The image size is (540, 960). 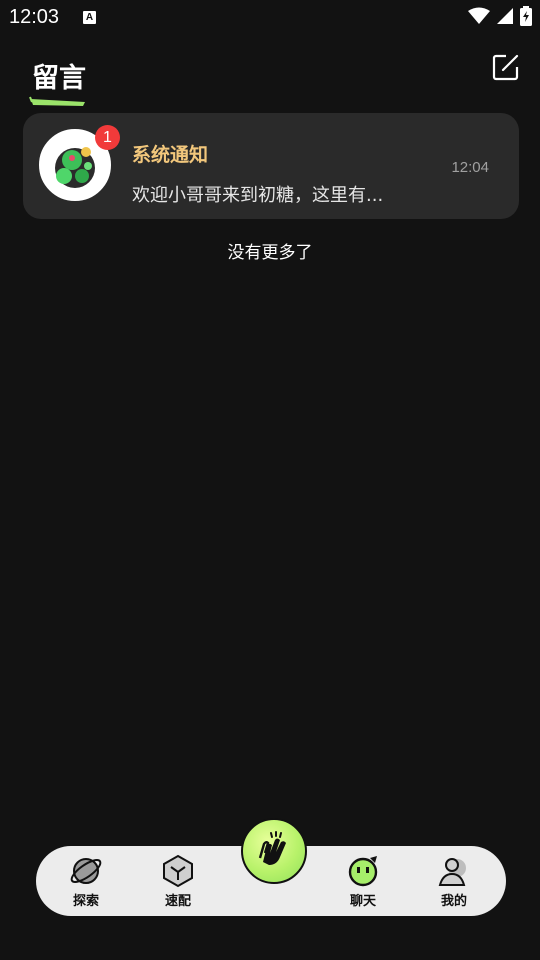 I want to click on wifi-icon, so click(x=479, y=15).